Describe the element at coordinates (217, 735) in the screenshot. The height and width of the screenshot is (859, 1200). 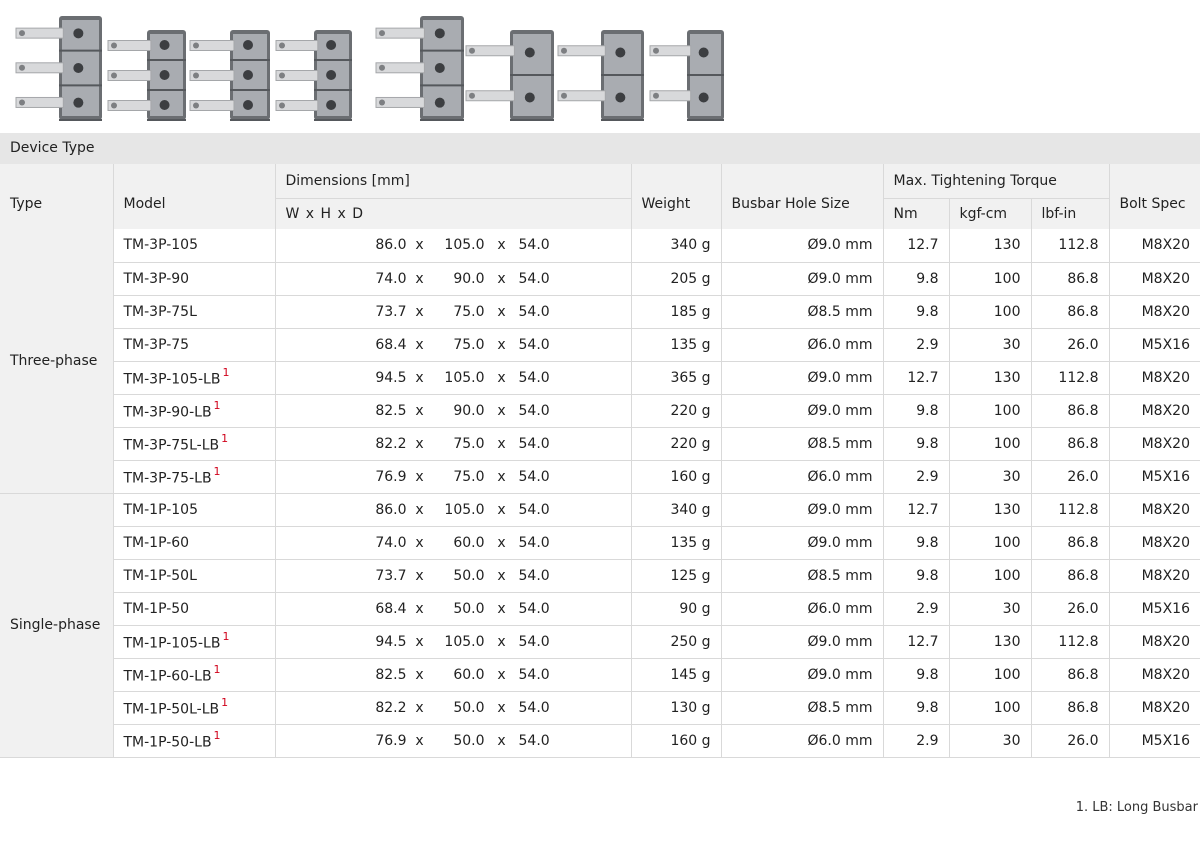
I see `footnote-marker: 1` at that location.